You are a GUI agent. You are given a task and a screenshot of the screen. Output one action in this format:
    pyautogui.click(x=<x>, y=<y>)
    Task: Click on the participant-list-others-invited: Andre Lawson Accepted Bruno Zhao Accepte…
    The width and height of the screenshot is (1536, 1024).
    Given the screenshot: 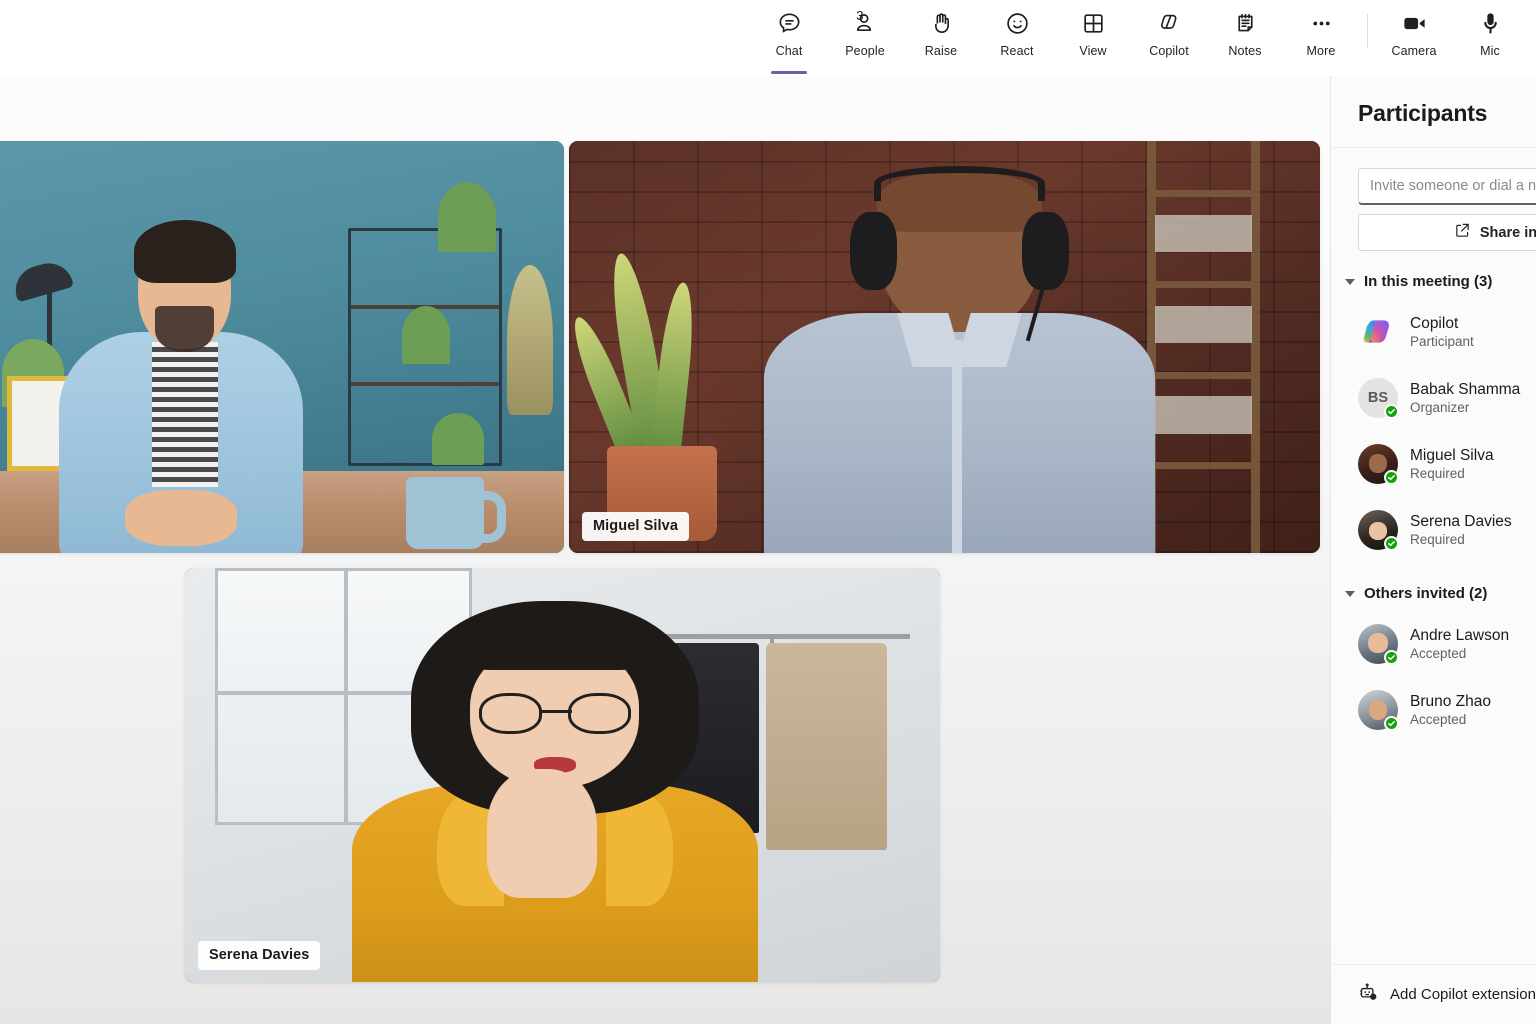 What is the action you would take?
    pyautogui.click(x=1433, y=675)
    